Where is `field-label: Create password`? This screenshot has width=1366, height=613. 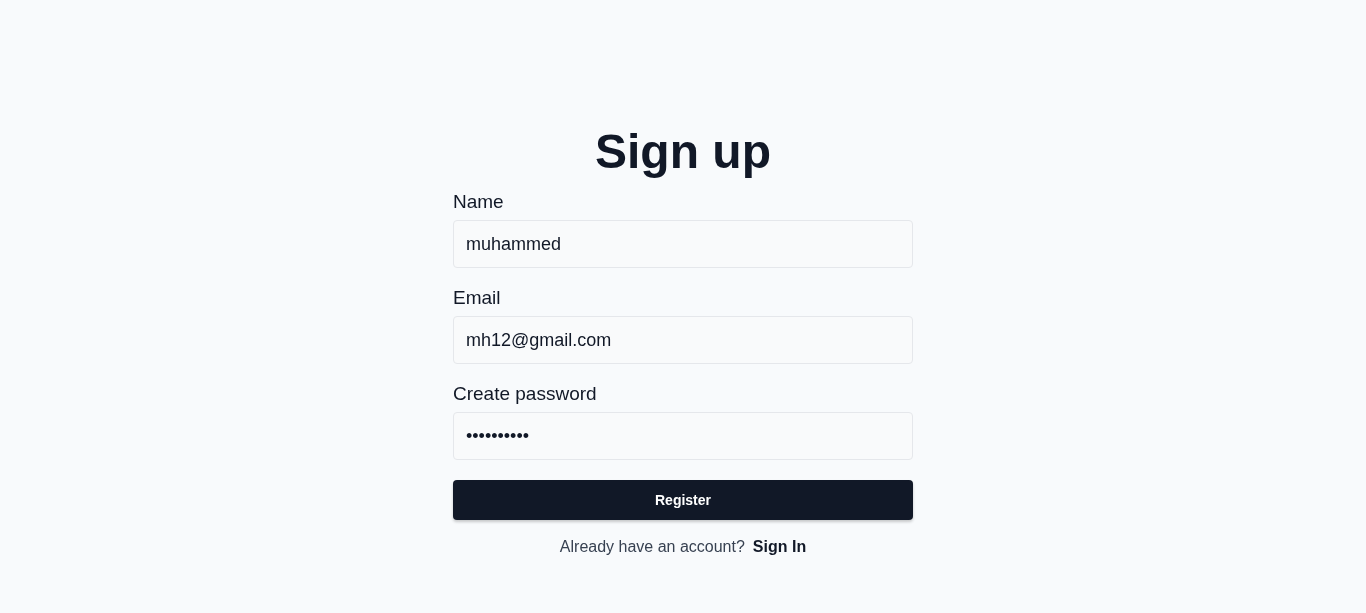
field-label: Create password is located at coordinates (525, 394).